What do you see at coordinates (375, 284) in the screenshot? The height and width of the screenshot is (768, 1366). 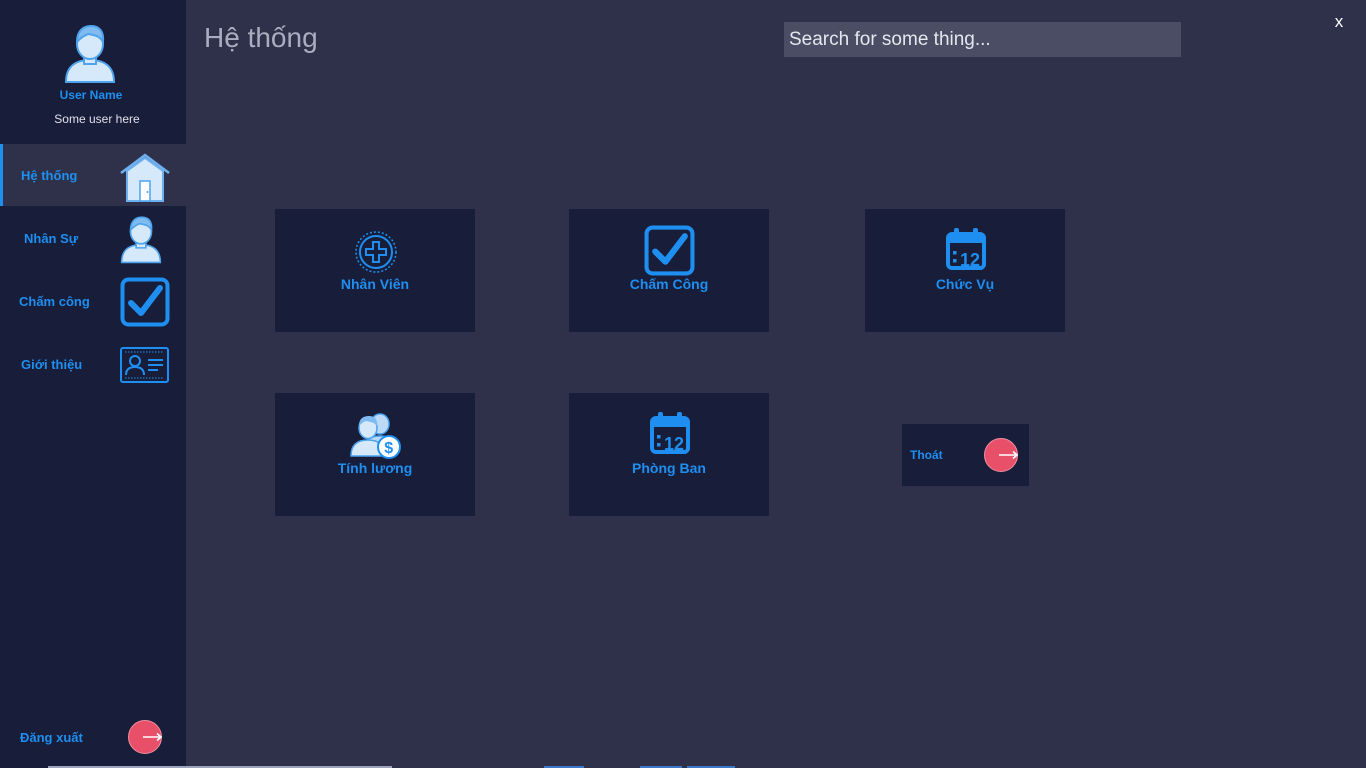 I see `tile-label: Nhân Viên` at bounding box center [375, 284].